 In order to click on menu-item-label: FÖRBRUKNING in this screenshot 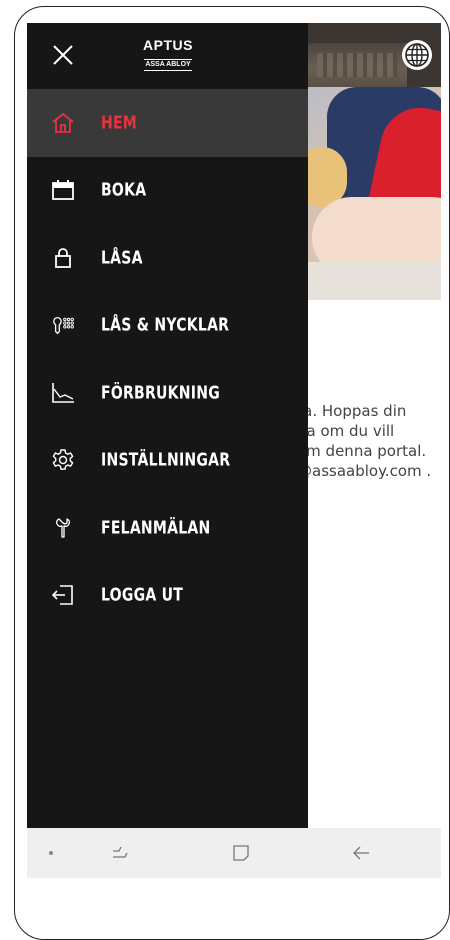, I will do `click(160, 393)`.